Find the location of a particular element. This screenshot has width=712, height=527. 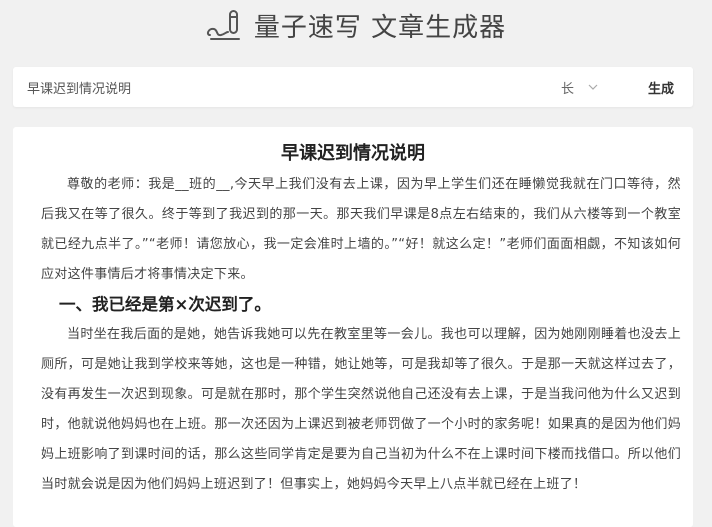

topic-input is located at coordinates (267, 87).